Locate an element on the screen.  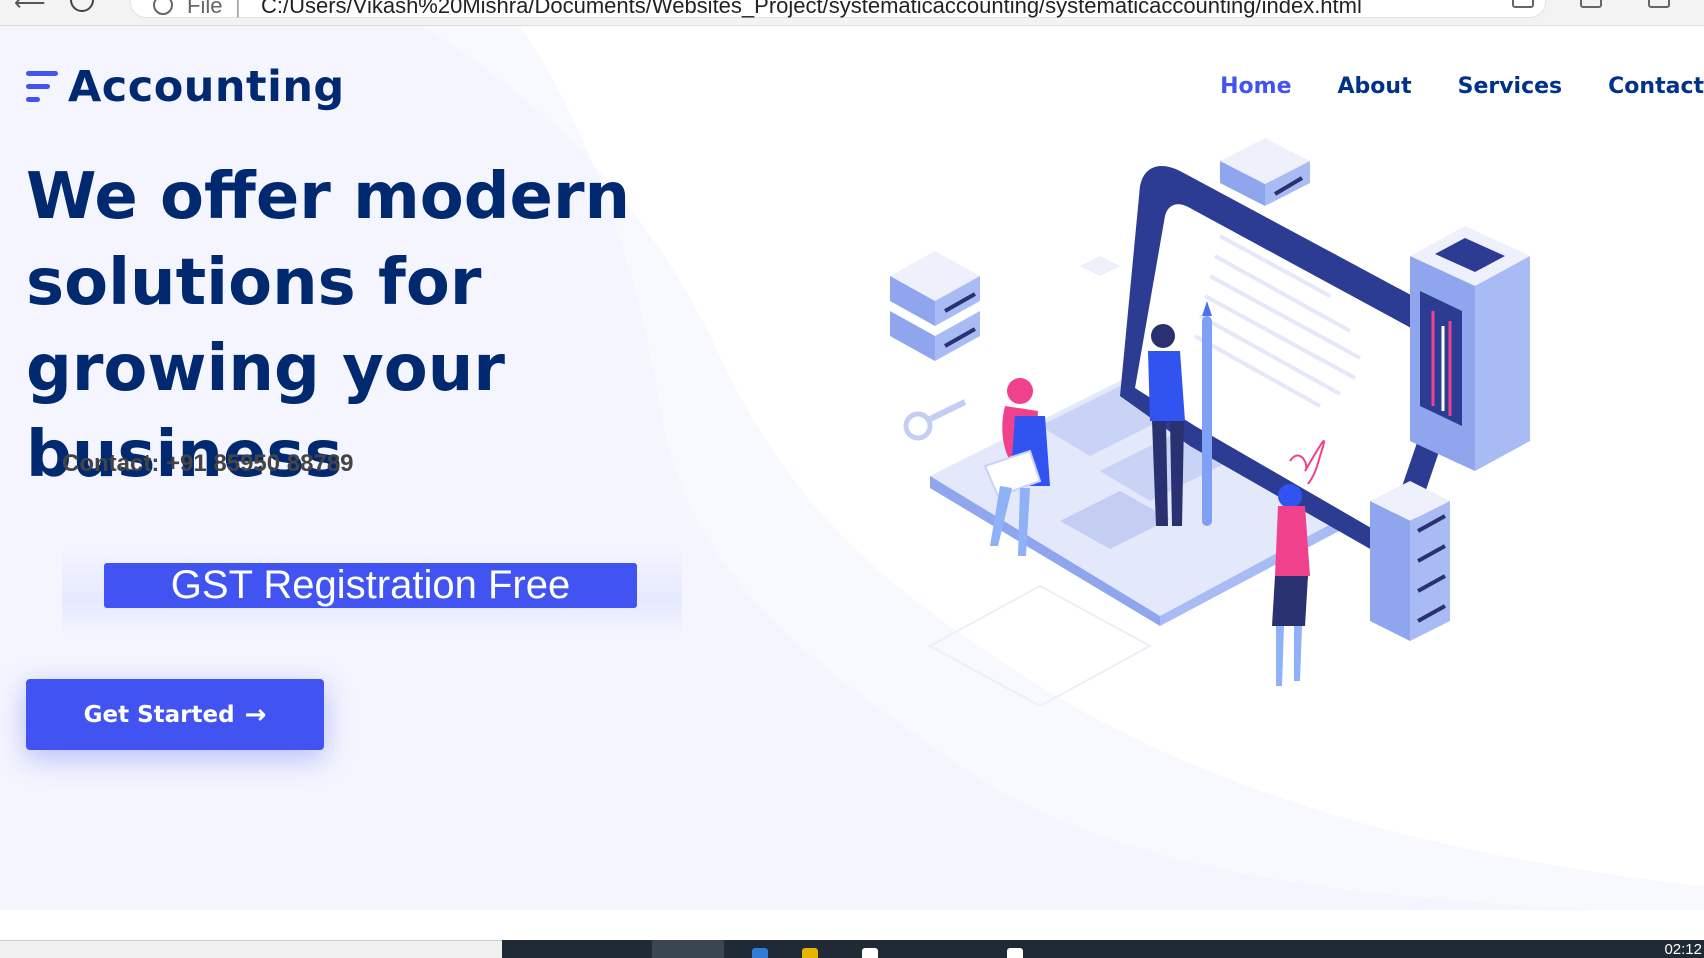
collections-icon is located at coordinates (1659, 4).